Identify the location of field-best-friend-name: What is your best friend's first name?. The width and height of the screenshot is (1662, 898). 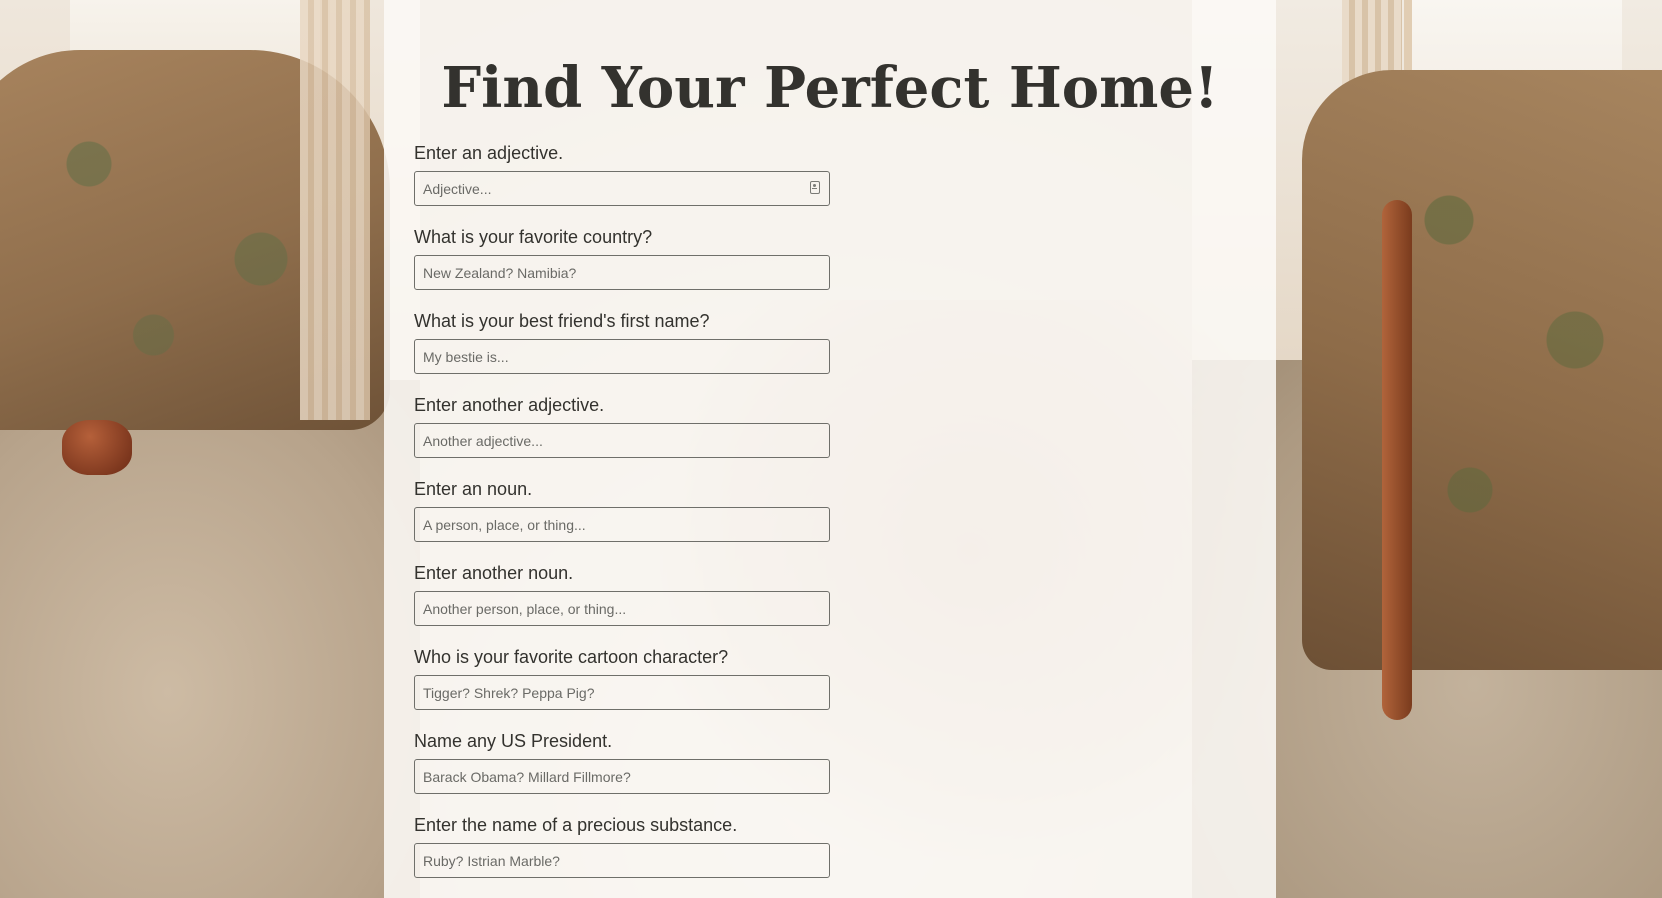
(830, 352).